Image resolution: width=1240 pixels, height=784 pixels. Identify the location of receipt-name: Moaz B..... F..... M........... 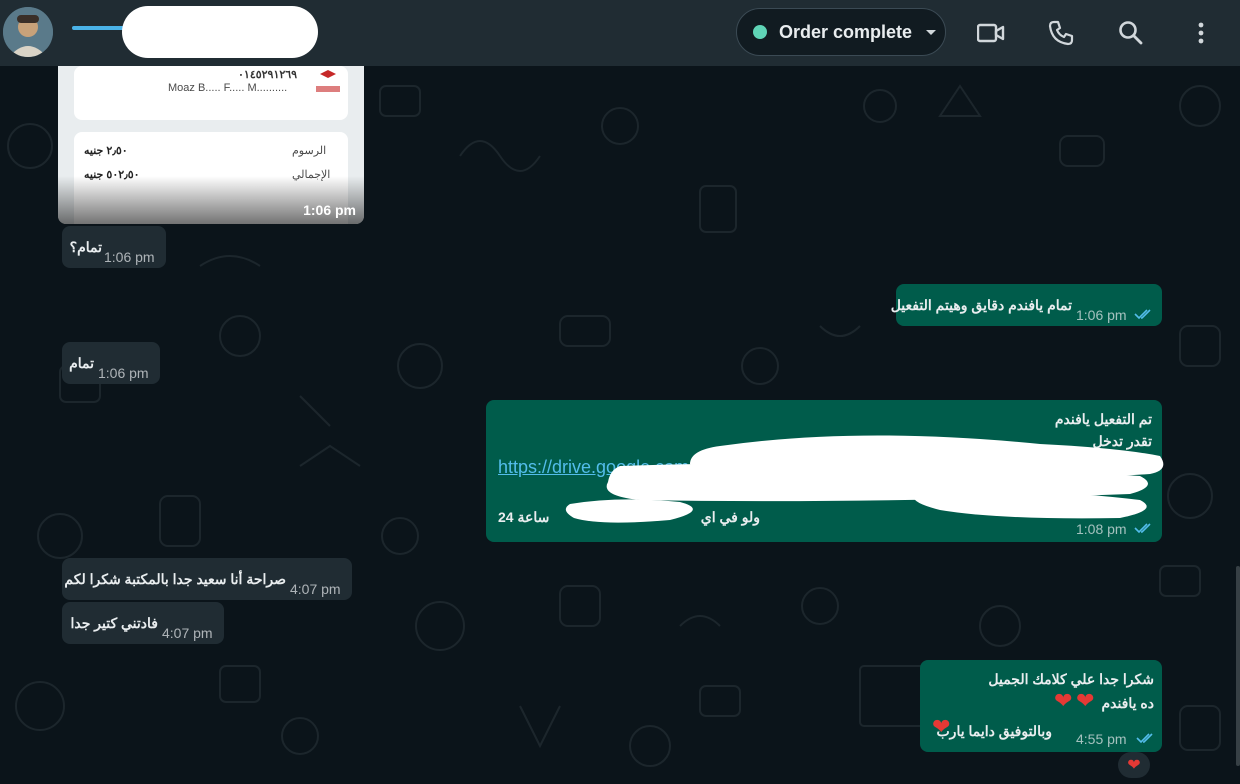
(228, 88).